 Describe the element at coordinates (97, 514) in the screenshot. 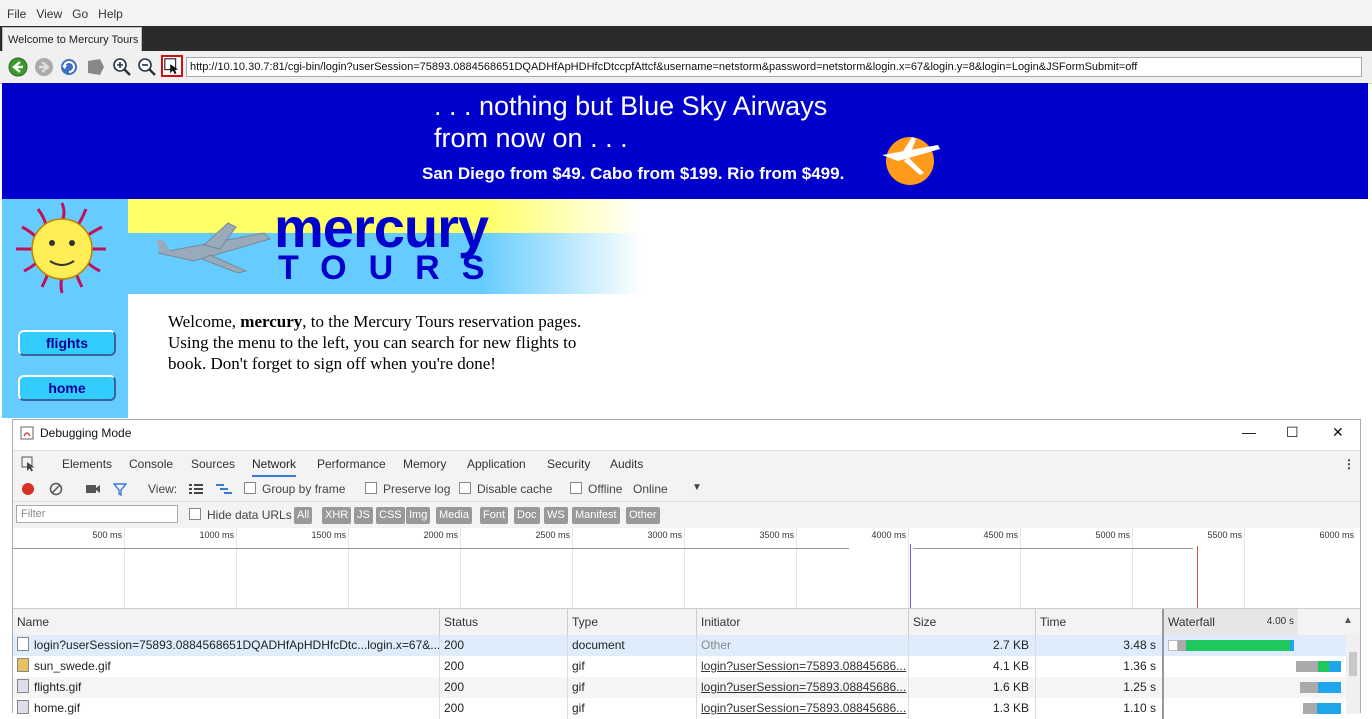

I see `filter-input: Filter` at that location.